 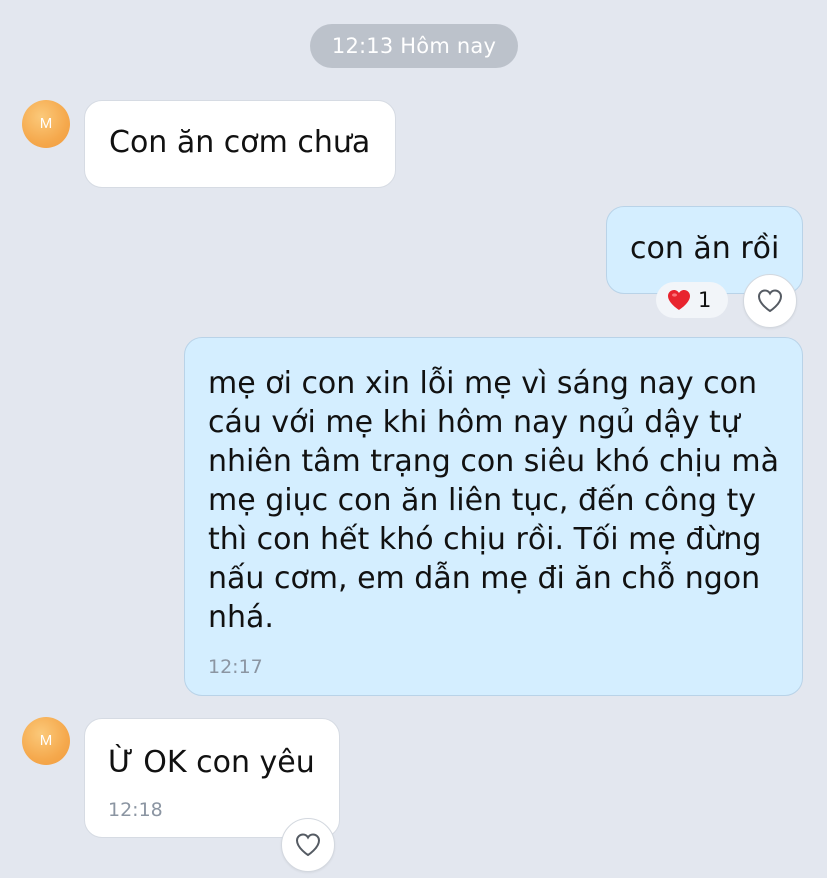 I want to click on message-text: Con ăn cơm chưa, so click(x=240, y=142).